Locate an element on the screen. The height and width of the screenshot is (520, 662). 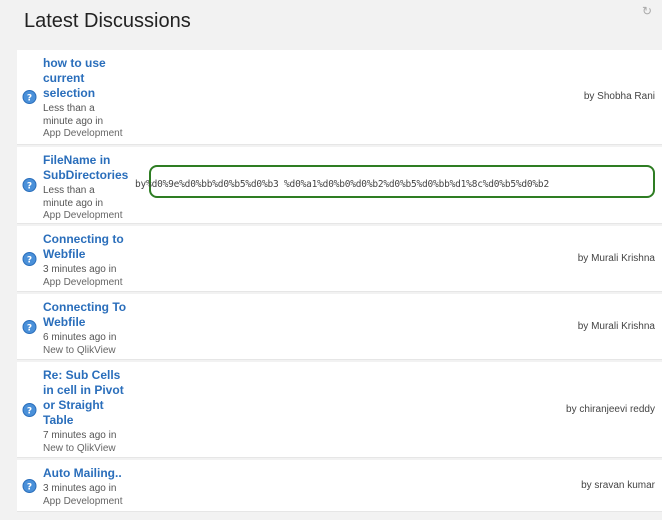
refresh-icon: ↻ is located at coordinates (647, 11).